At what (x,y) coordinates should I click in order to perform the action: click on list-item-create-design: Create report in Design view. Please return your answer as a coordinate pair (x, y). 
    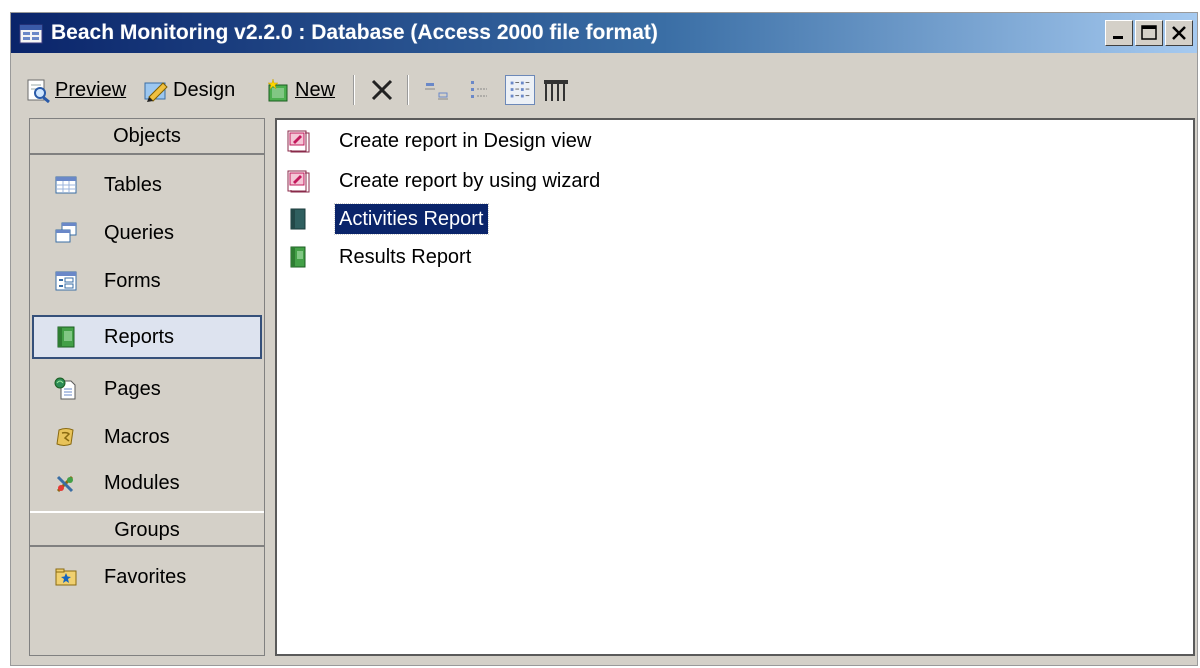
    Looking at the image, I should click on (440, 141).